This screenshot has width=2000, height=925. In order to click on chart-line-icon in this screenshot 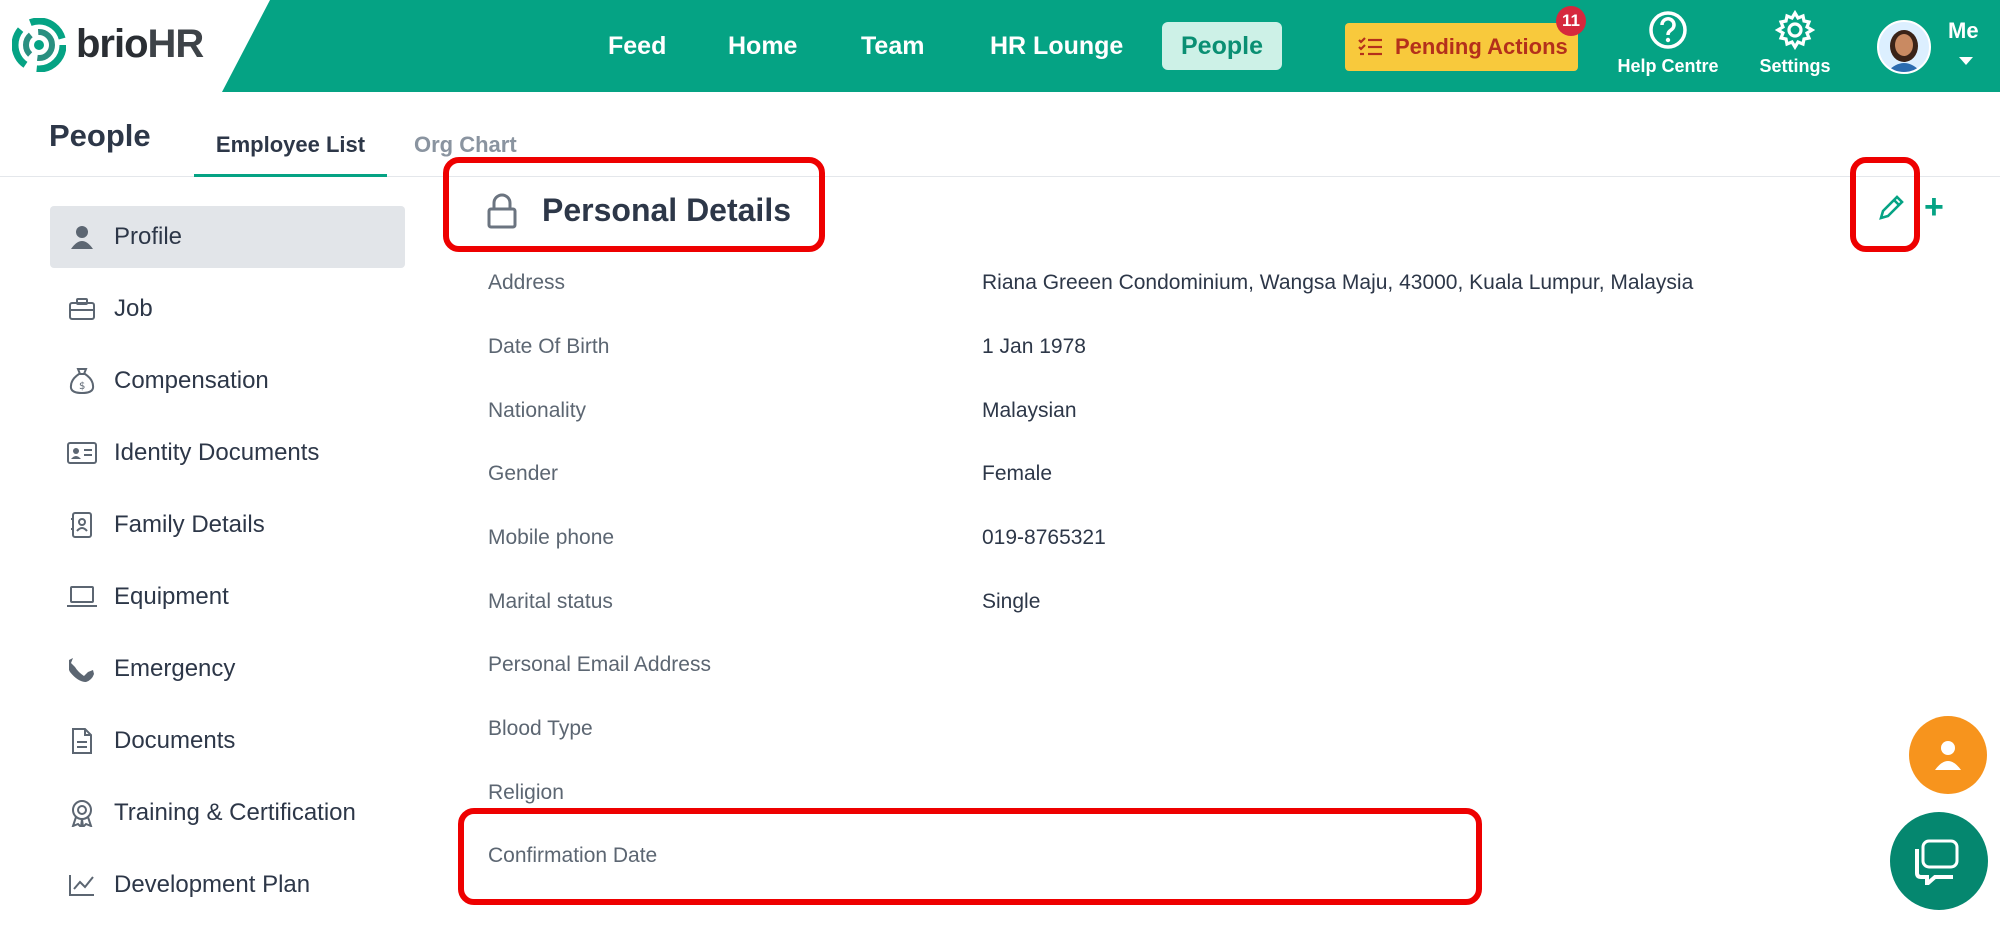, I will do `click(82, 885)`.